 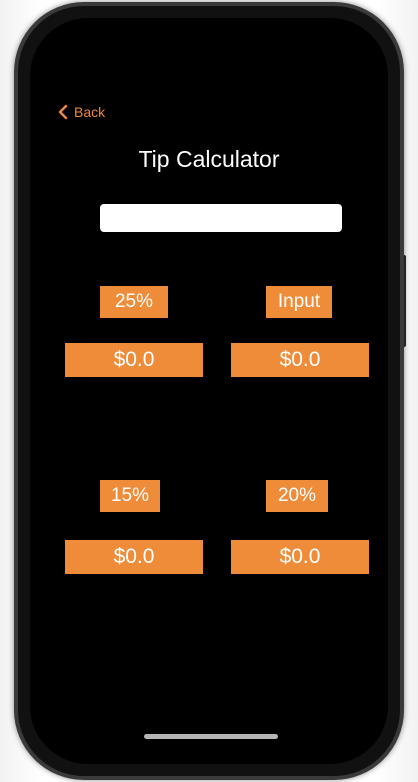 I want to click on chevron-left-icon, so click(x=63, y=112).